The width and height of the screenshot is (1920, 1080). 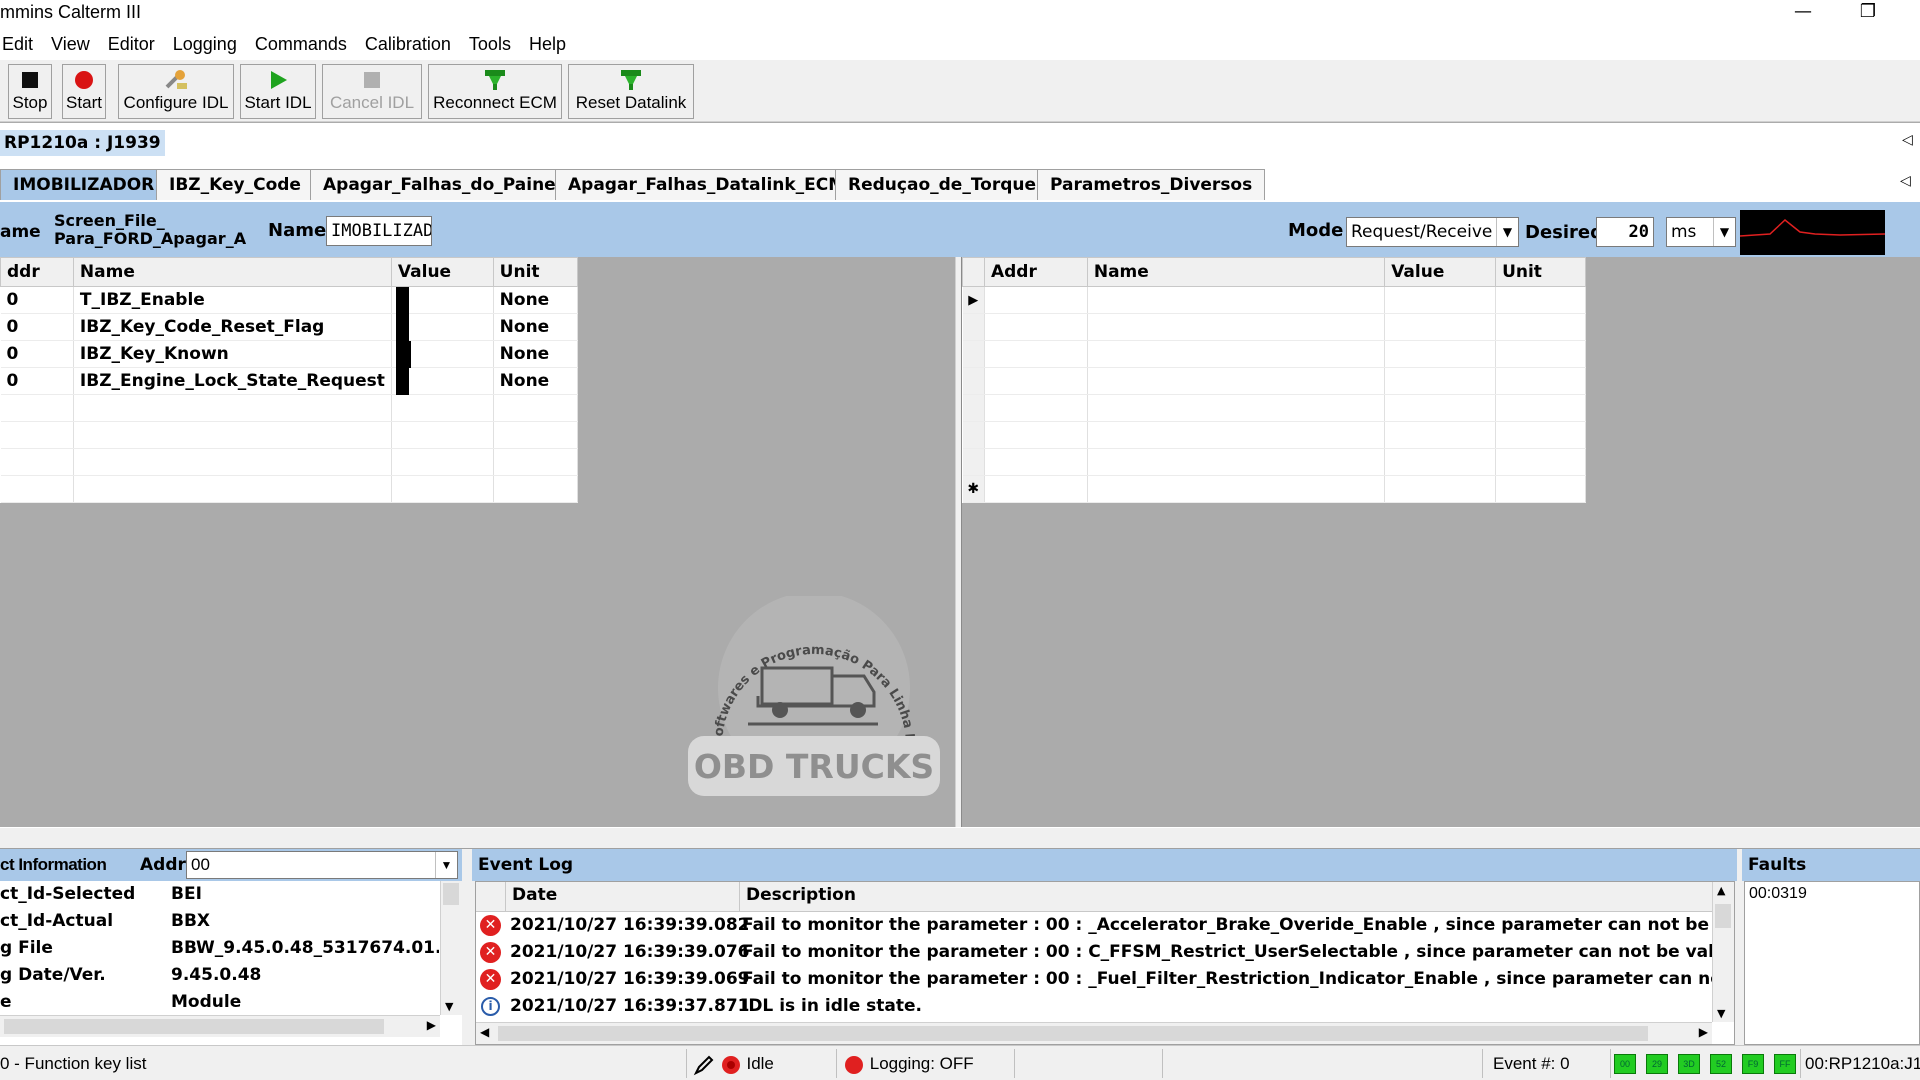 I want to click on ecm-info-hscroll: ▶, so click(x=220, y=1026).